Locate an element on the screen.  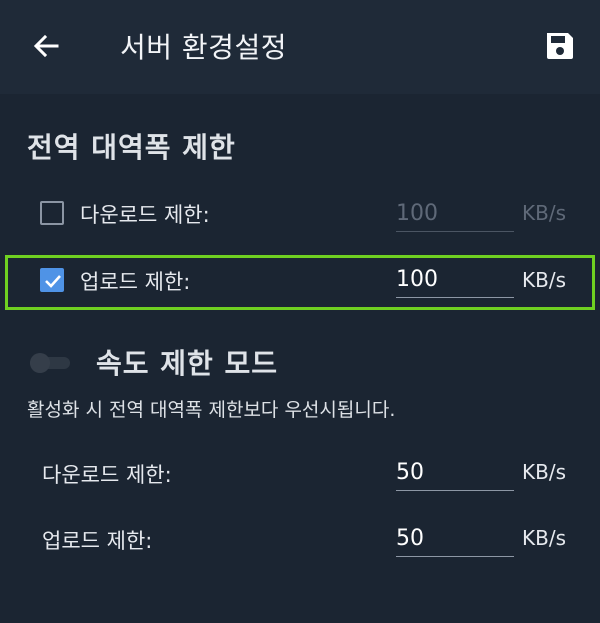
mode-upload-row: 업로드 제한: 50 KB/s is located at coordinates (300, 539).